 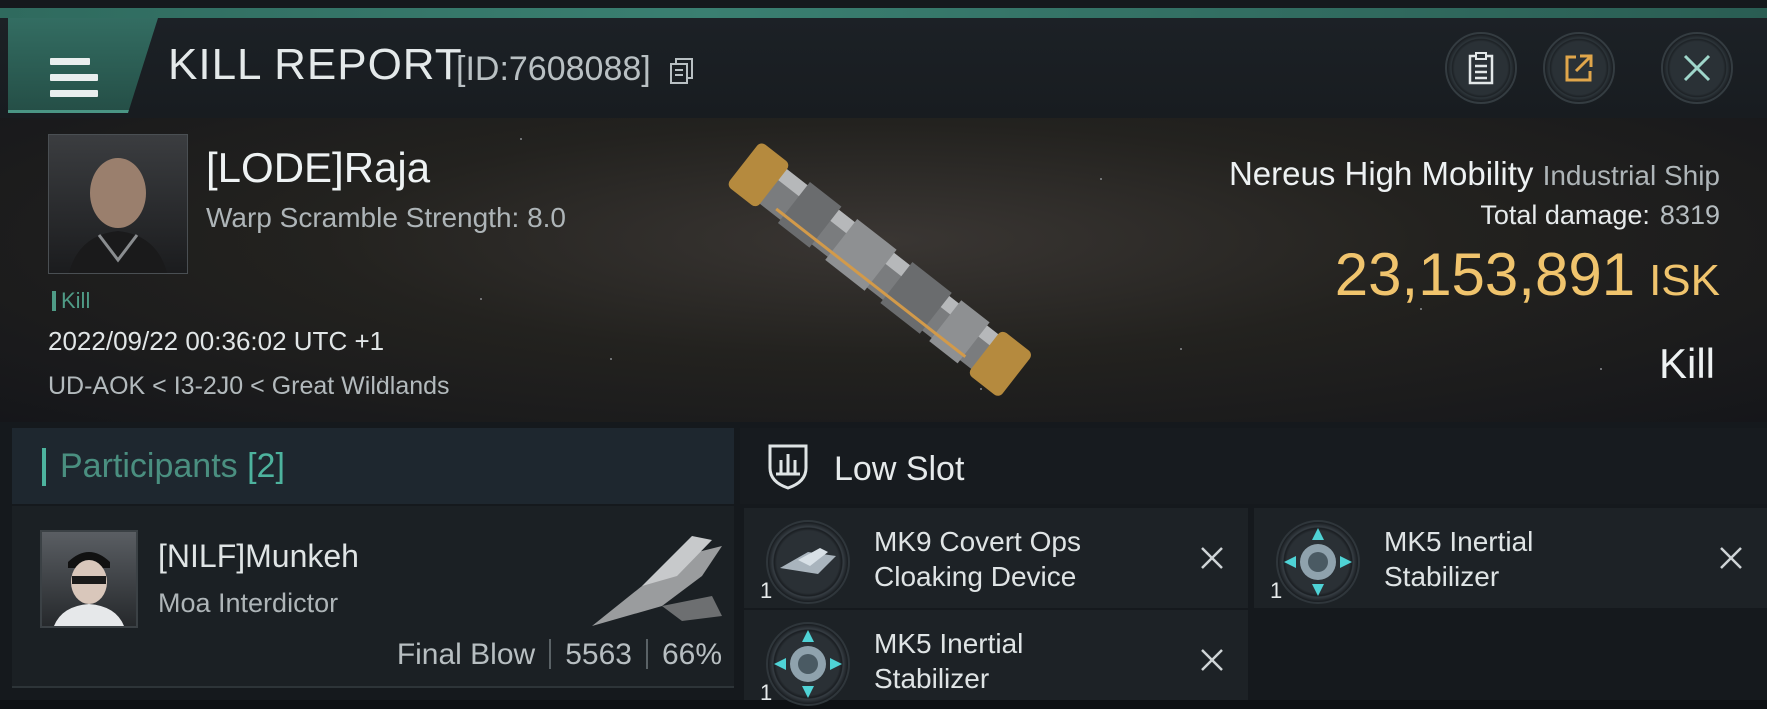 I want to click on kill-location: UD-AOK < I3-2J0 < Great Wildlands, so click(x=249, y=386).